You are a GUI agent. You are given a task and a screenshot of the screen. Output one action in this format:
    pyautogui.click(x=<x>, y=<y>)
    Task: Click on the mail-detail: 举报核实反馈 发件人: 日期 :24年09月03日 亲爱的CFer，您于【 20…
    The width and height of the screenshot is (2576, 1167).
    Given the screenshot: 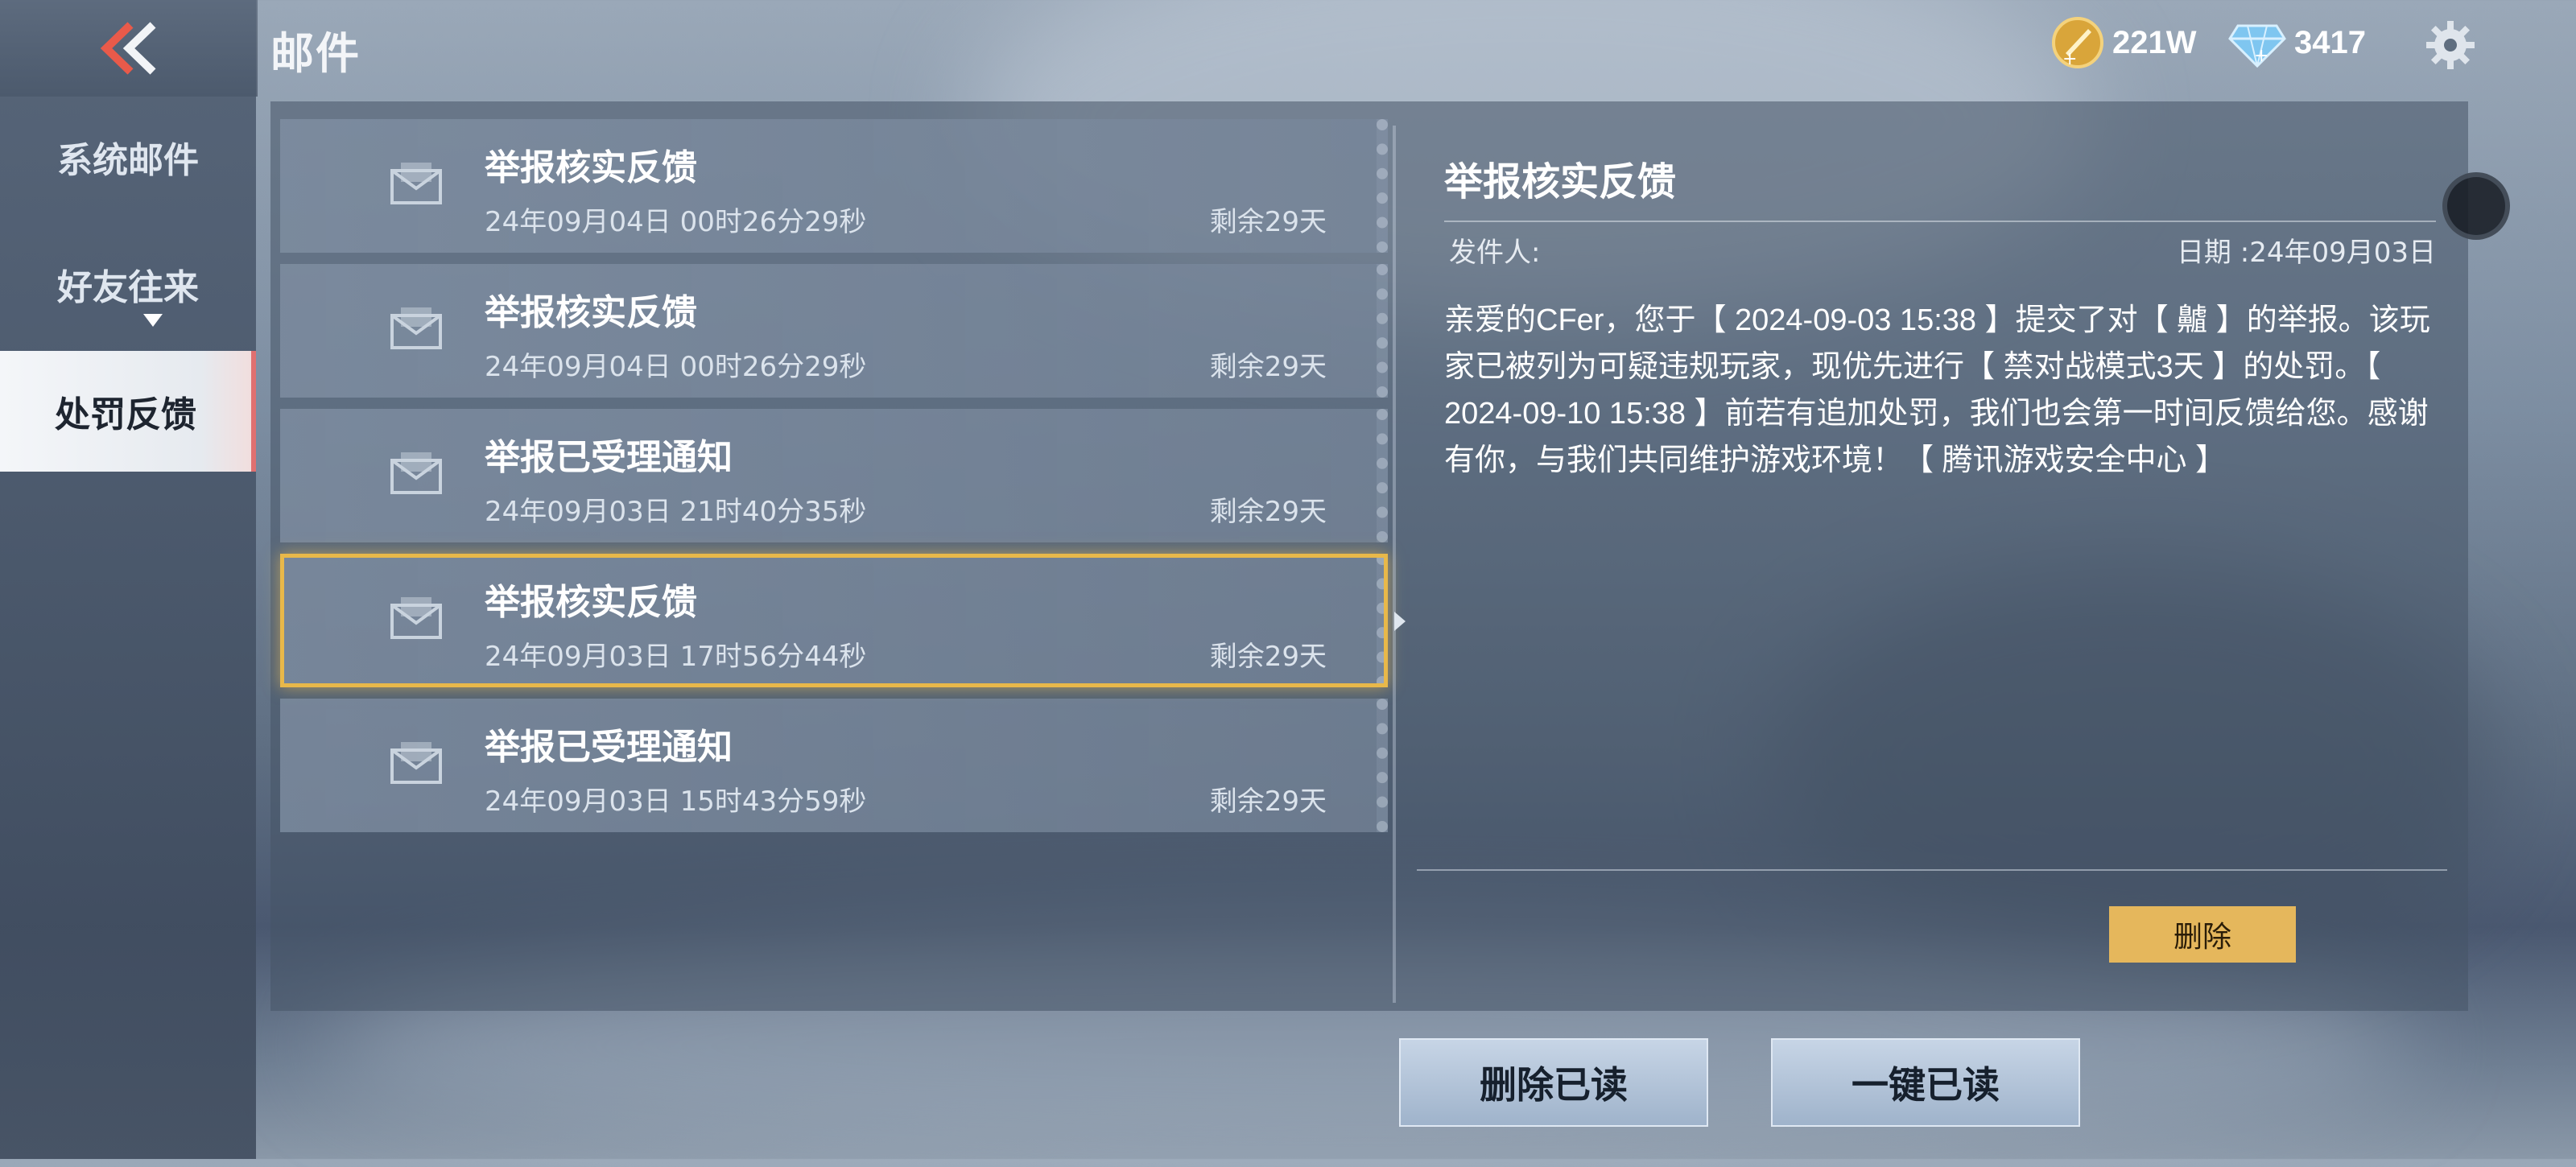 What is the action you would take?
    pyautogui.click(x=1933, y=317)
    